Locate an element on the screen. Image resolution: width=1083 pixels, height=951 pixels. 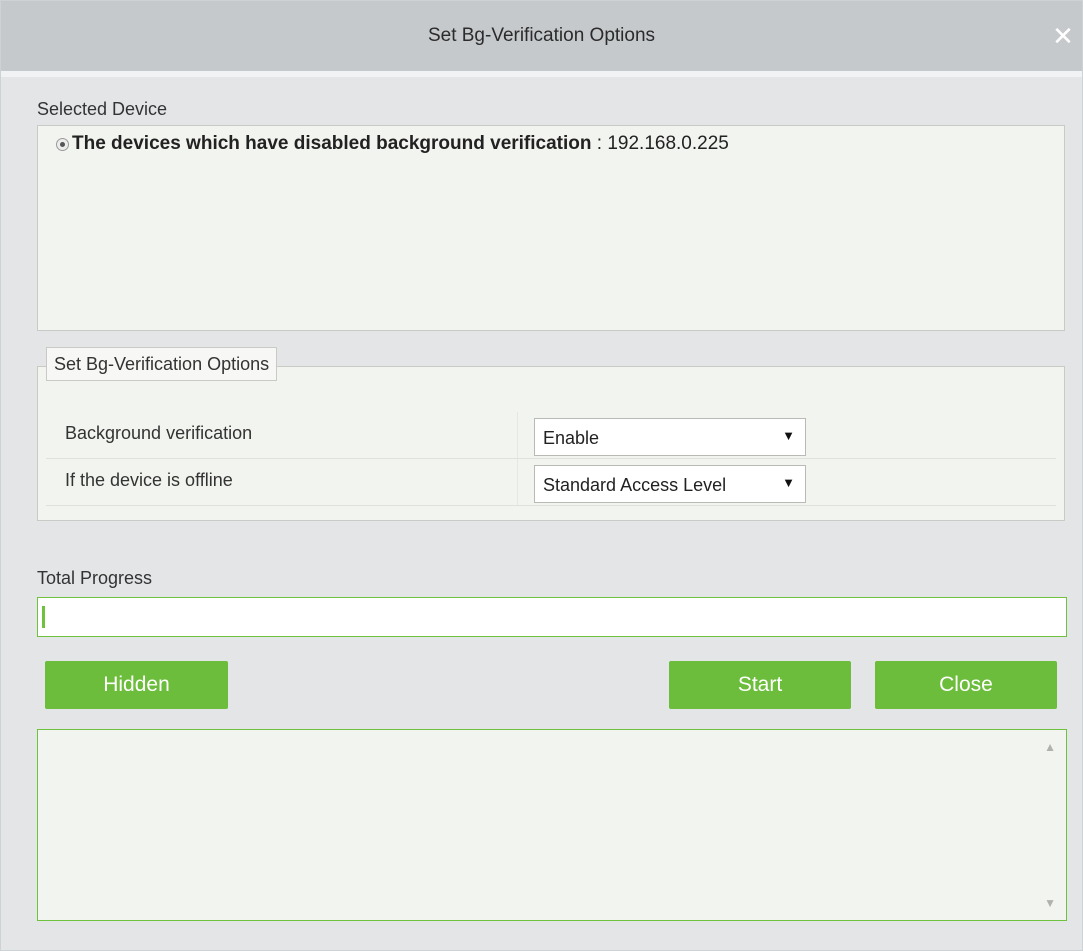
device-offline-select: Standard Access Level ▼ is located at coordinates (670, 484).